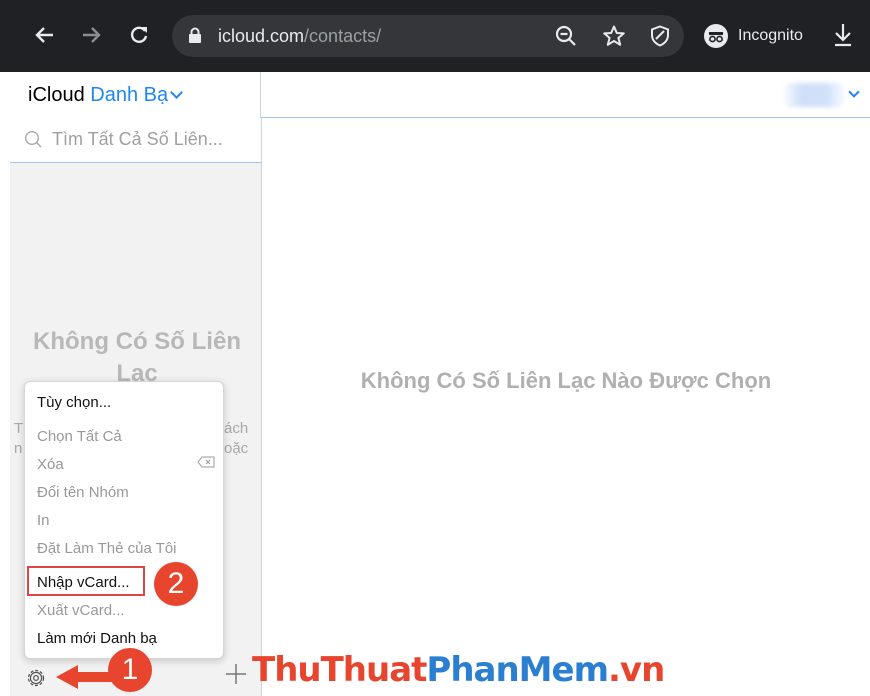 The height and width of the screenshot is (696, 870). What do you see at coordinates (45, 35) in the screenshot?
I see `back-icon` at bounding box center [45, 35].